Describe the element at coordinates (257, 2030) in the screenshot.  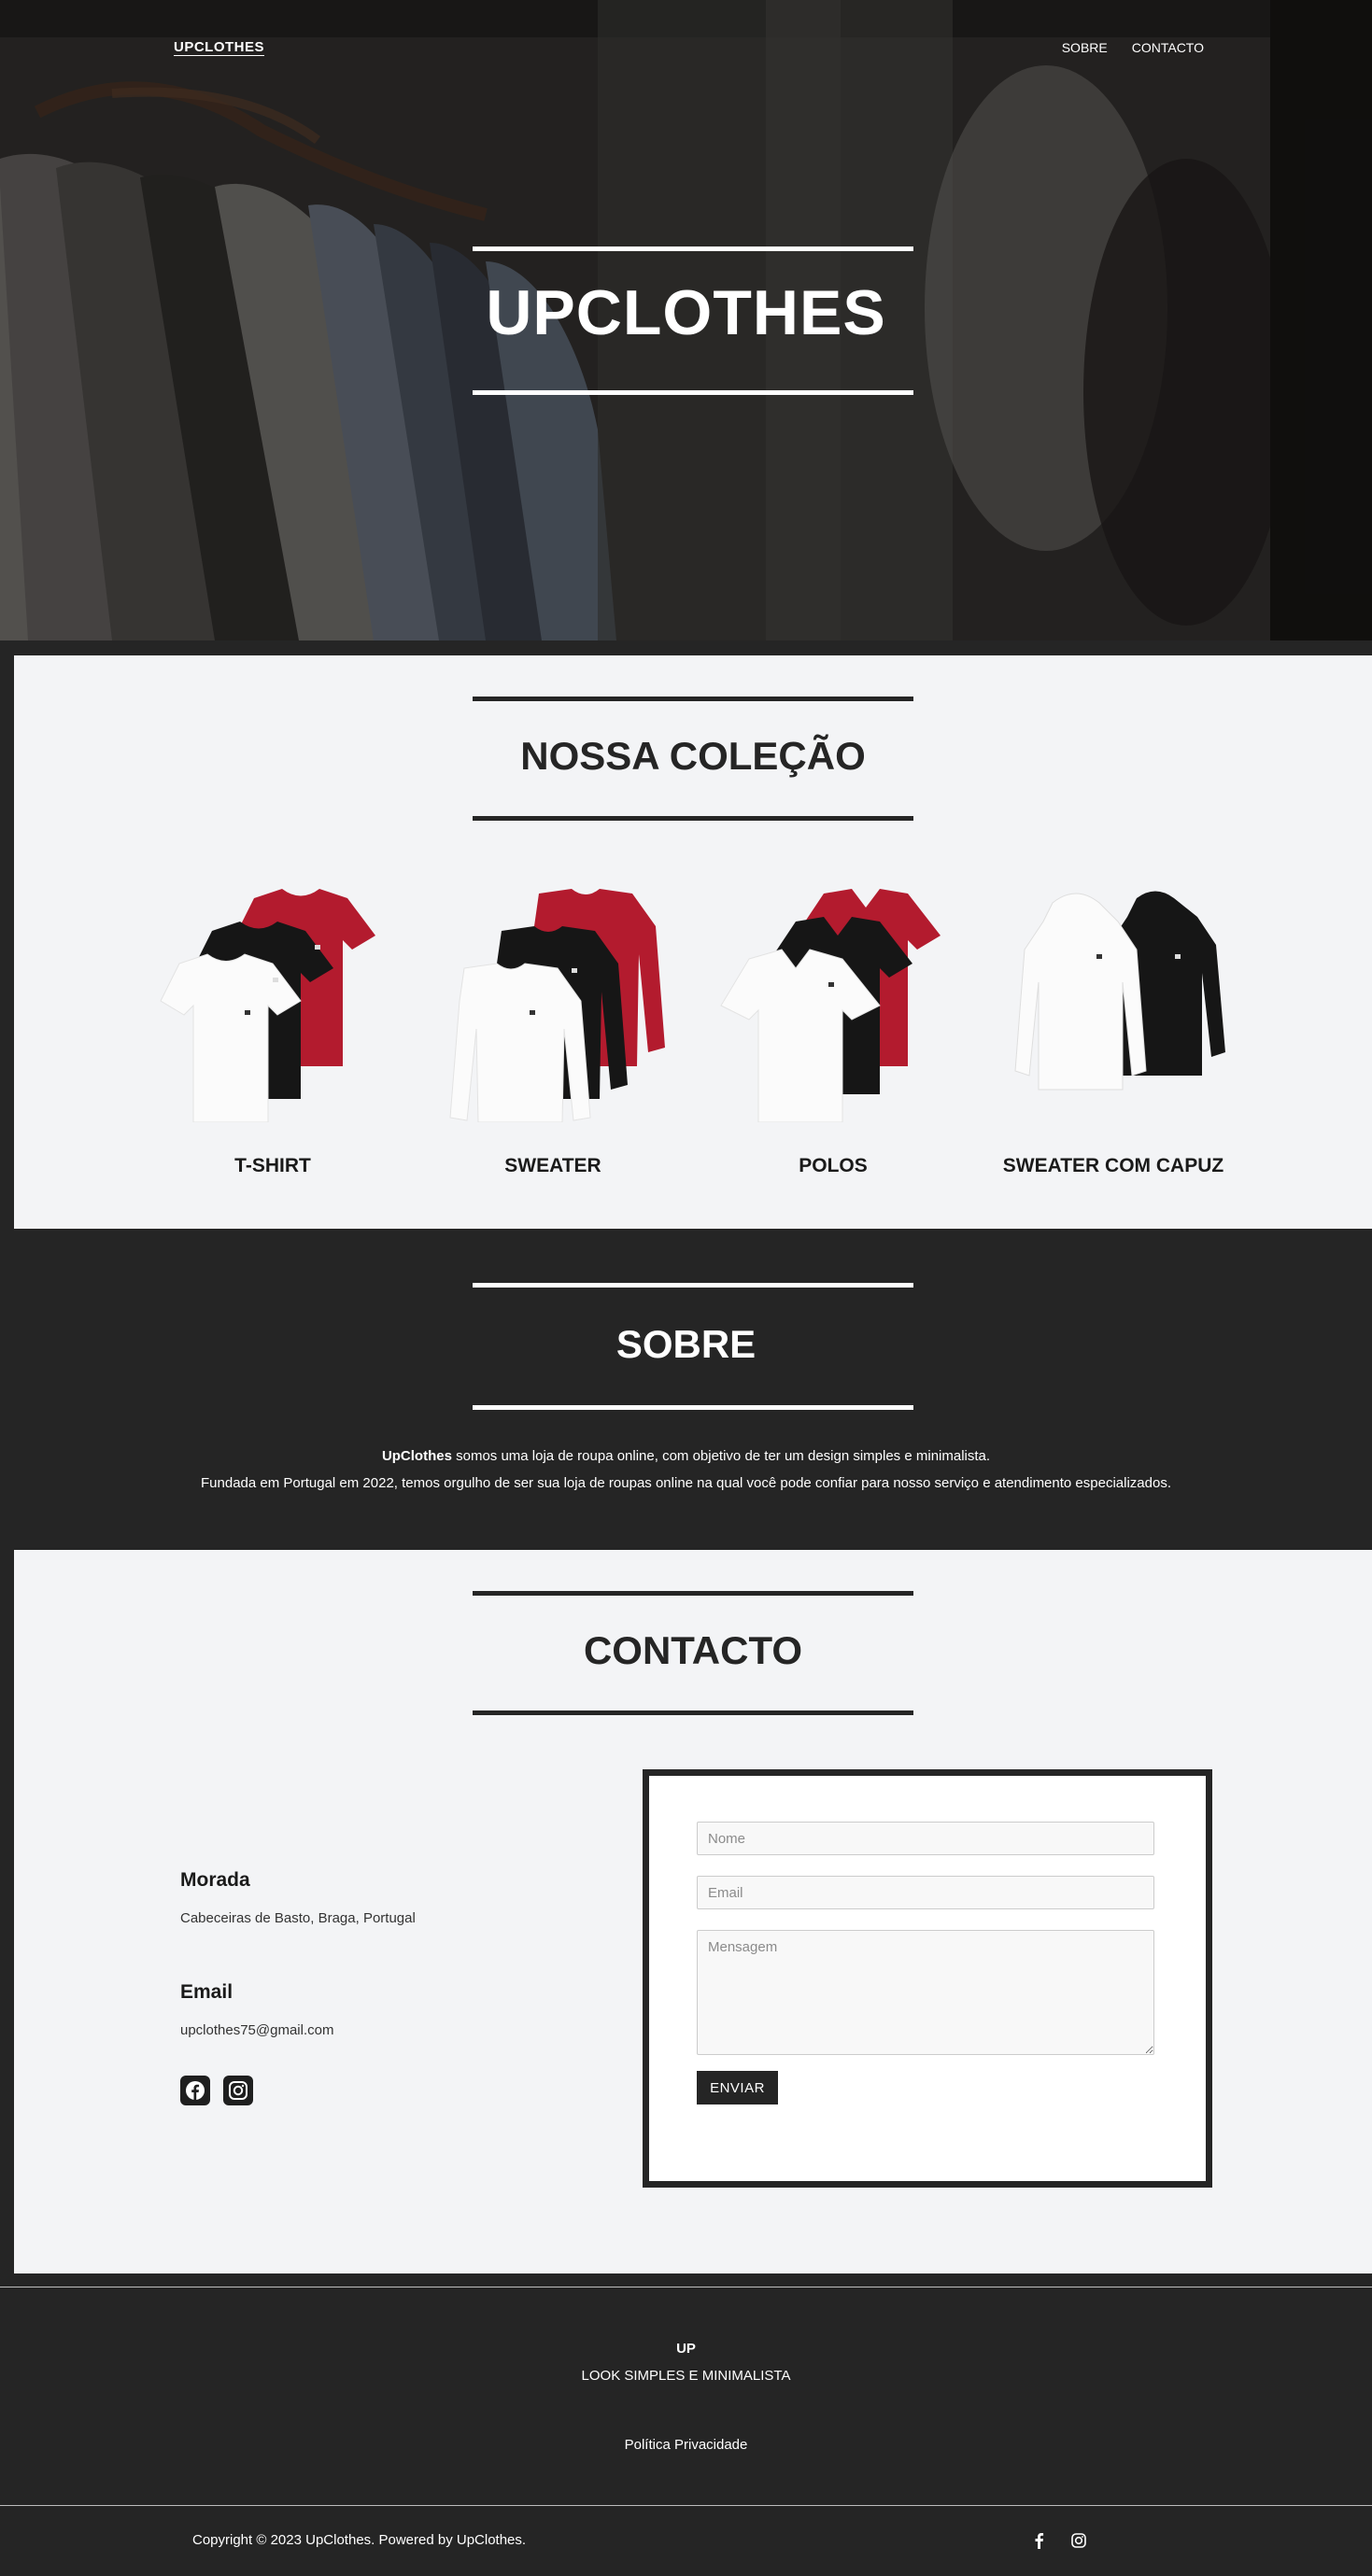
I see `email-text: upclothes75@gmail.com` at that location.